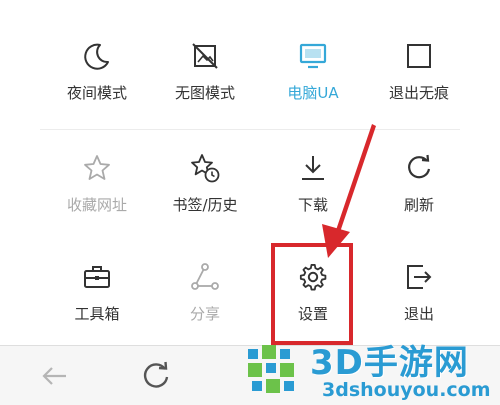 Image resolution: width=500 pixels, height=405 pixels. Describe the element at coordinates (271, 369) in the screenshot. I see `watermark-logo-icon` at that location.